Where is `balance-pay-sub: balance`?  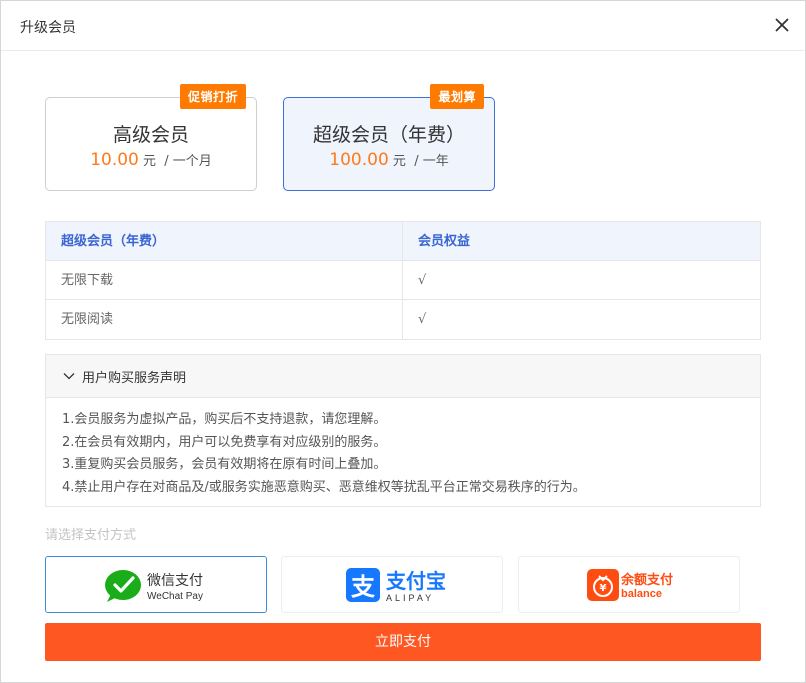 balance-pay-sub: balance is located at coordinates (641, 594).